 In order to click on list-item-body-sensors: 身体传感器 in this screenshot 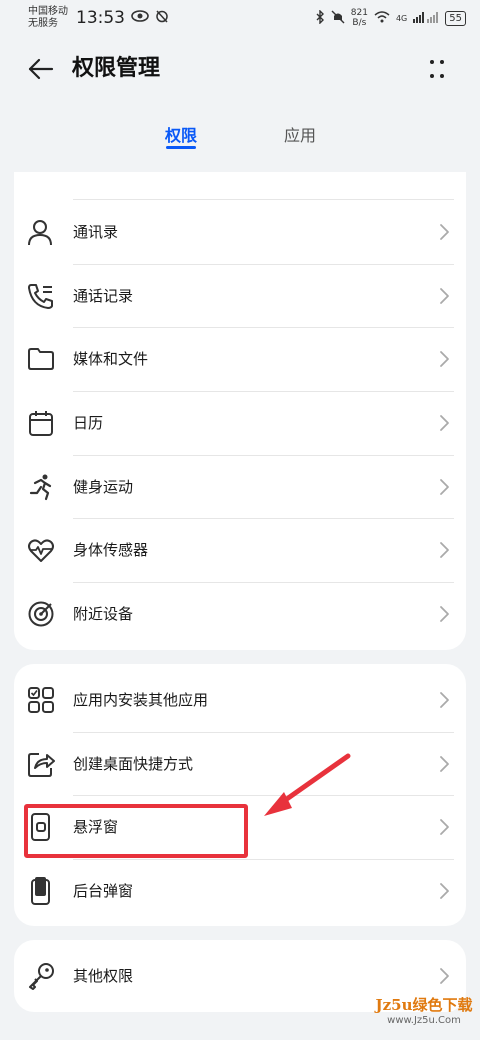, I will do `click(240, 550)`.